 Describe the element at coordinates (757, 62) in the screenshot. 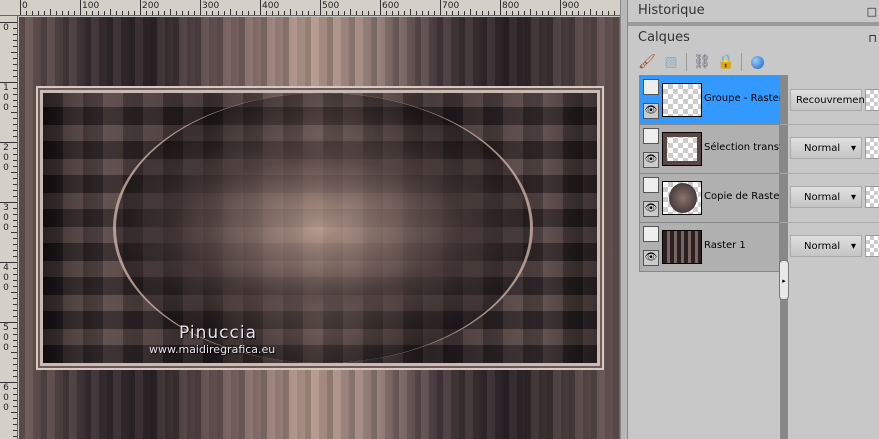

I see `blue-ball-icon` at that location.